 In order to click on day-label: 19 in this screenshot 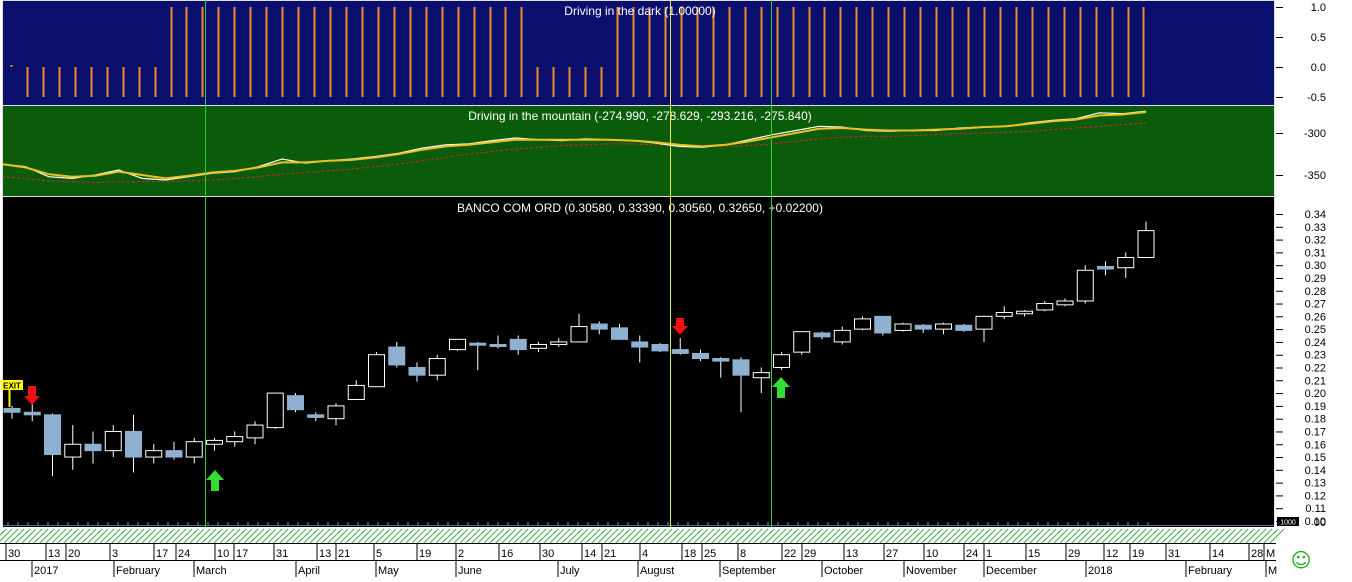, I will do `click(425, 554)`.